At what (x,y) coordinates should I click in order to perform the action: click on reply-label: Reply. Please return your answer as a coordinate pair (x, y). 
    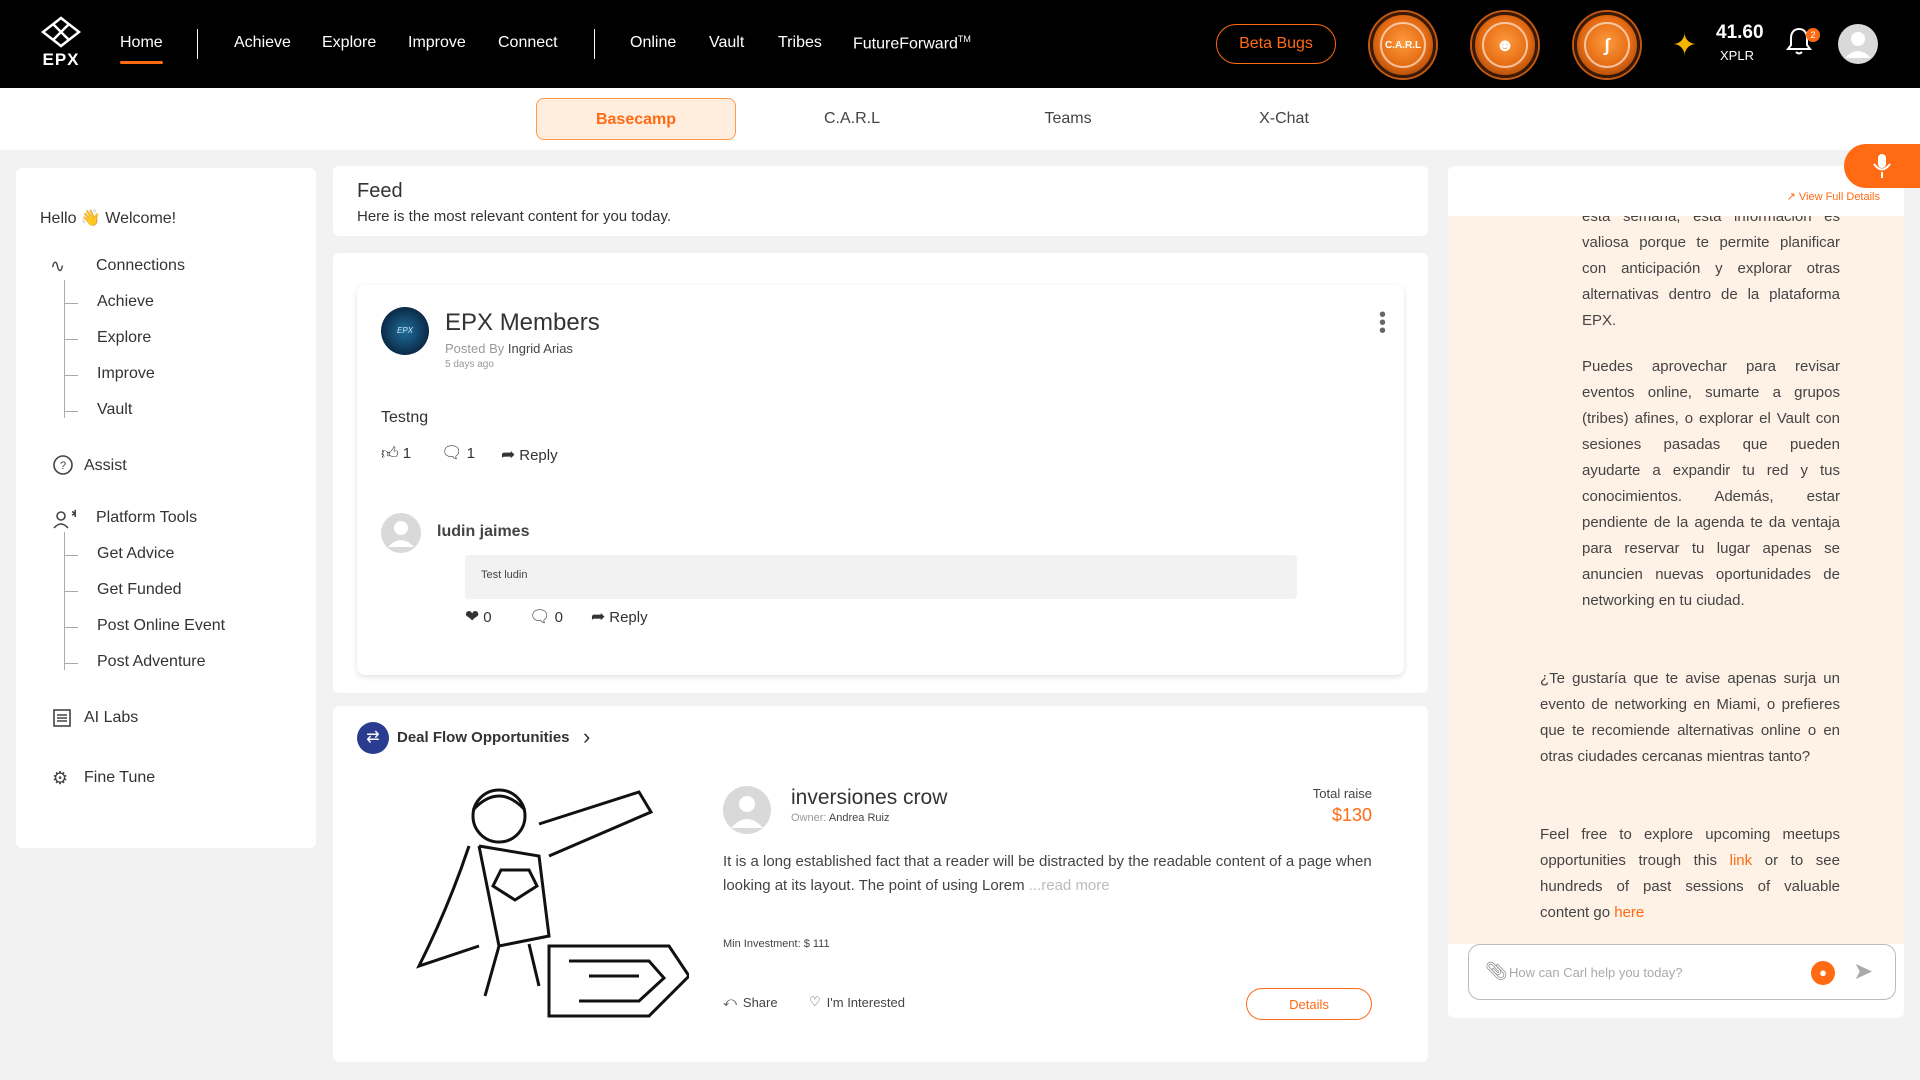
    Looking at the image, I should click on (538, 455).